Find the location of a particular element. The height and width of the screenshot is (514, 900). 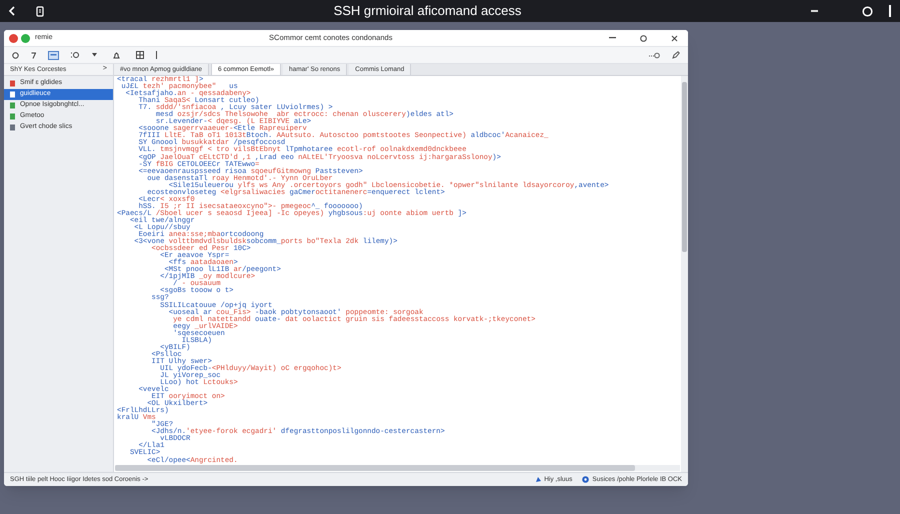

caret-icon is located at coordinates (94, 55).